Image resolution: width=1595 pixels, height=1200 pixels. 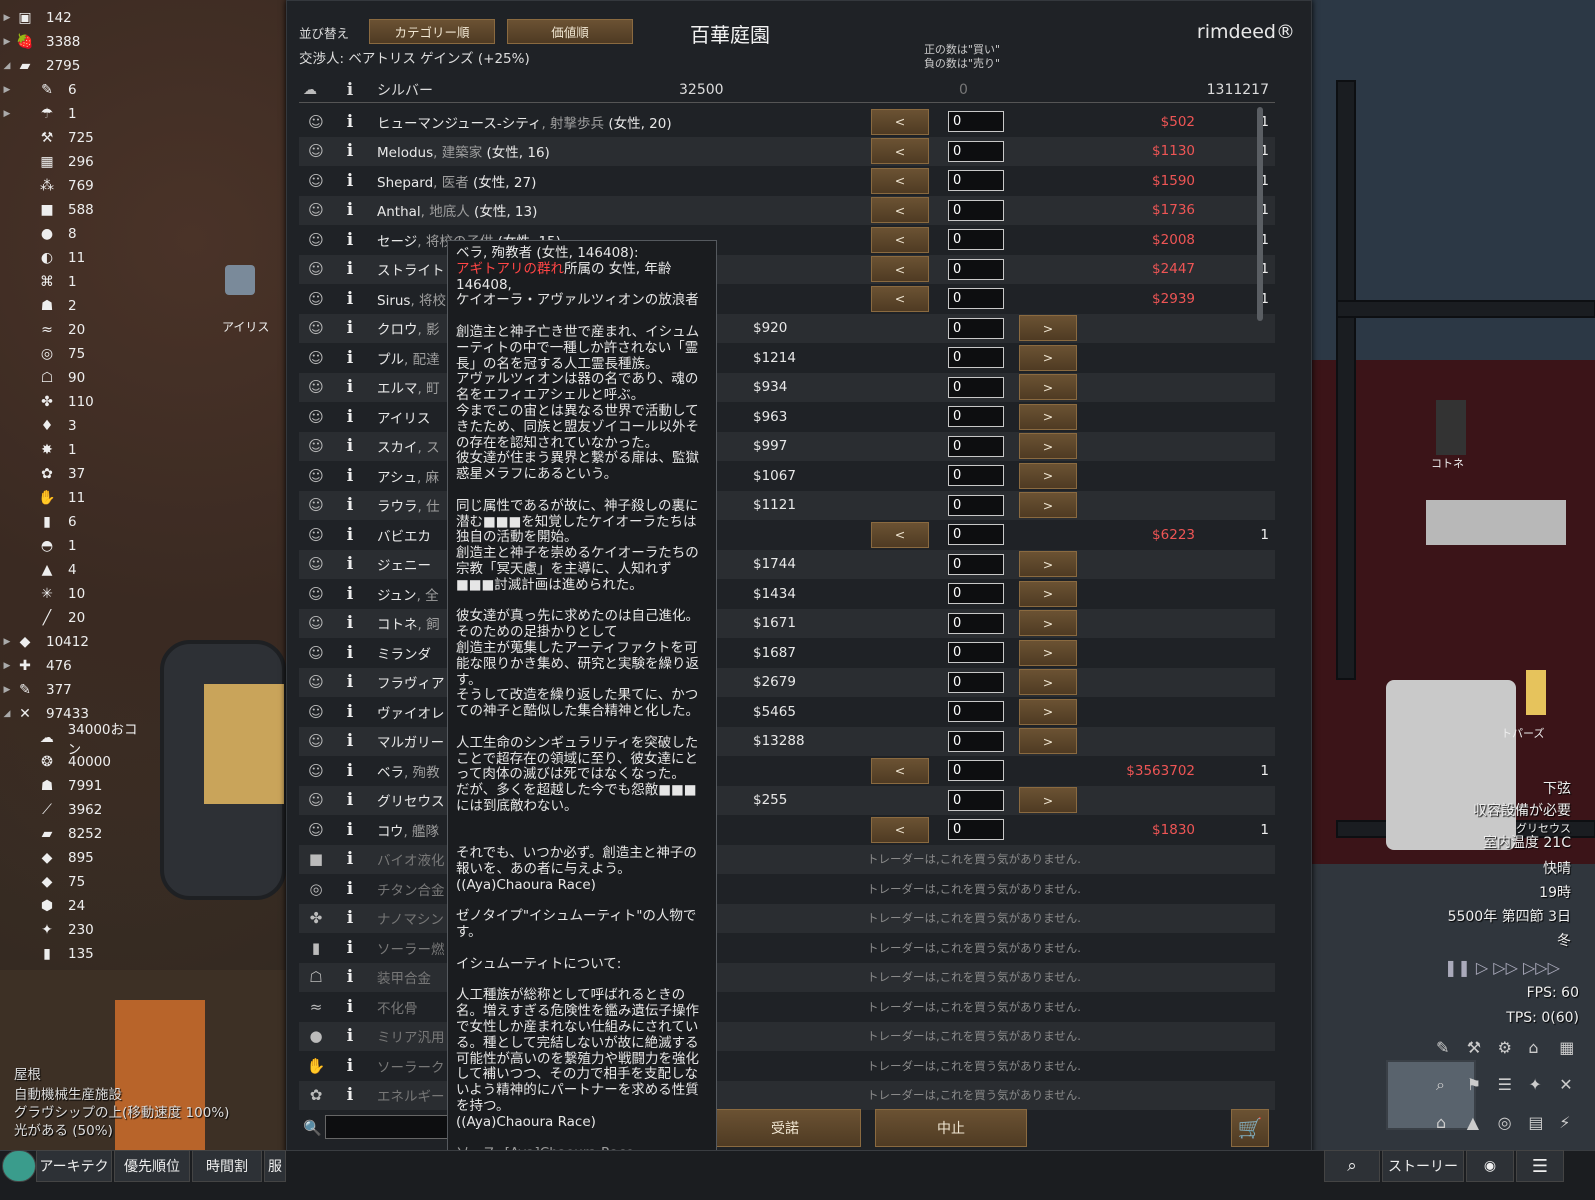 I want to click on trade-row: ▮ i ソーラー燃 トレーダーは,これを買う気がありません., so click(x=787, y=948).